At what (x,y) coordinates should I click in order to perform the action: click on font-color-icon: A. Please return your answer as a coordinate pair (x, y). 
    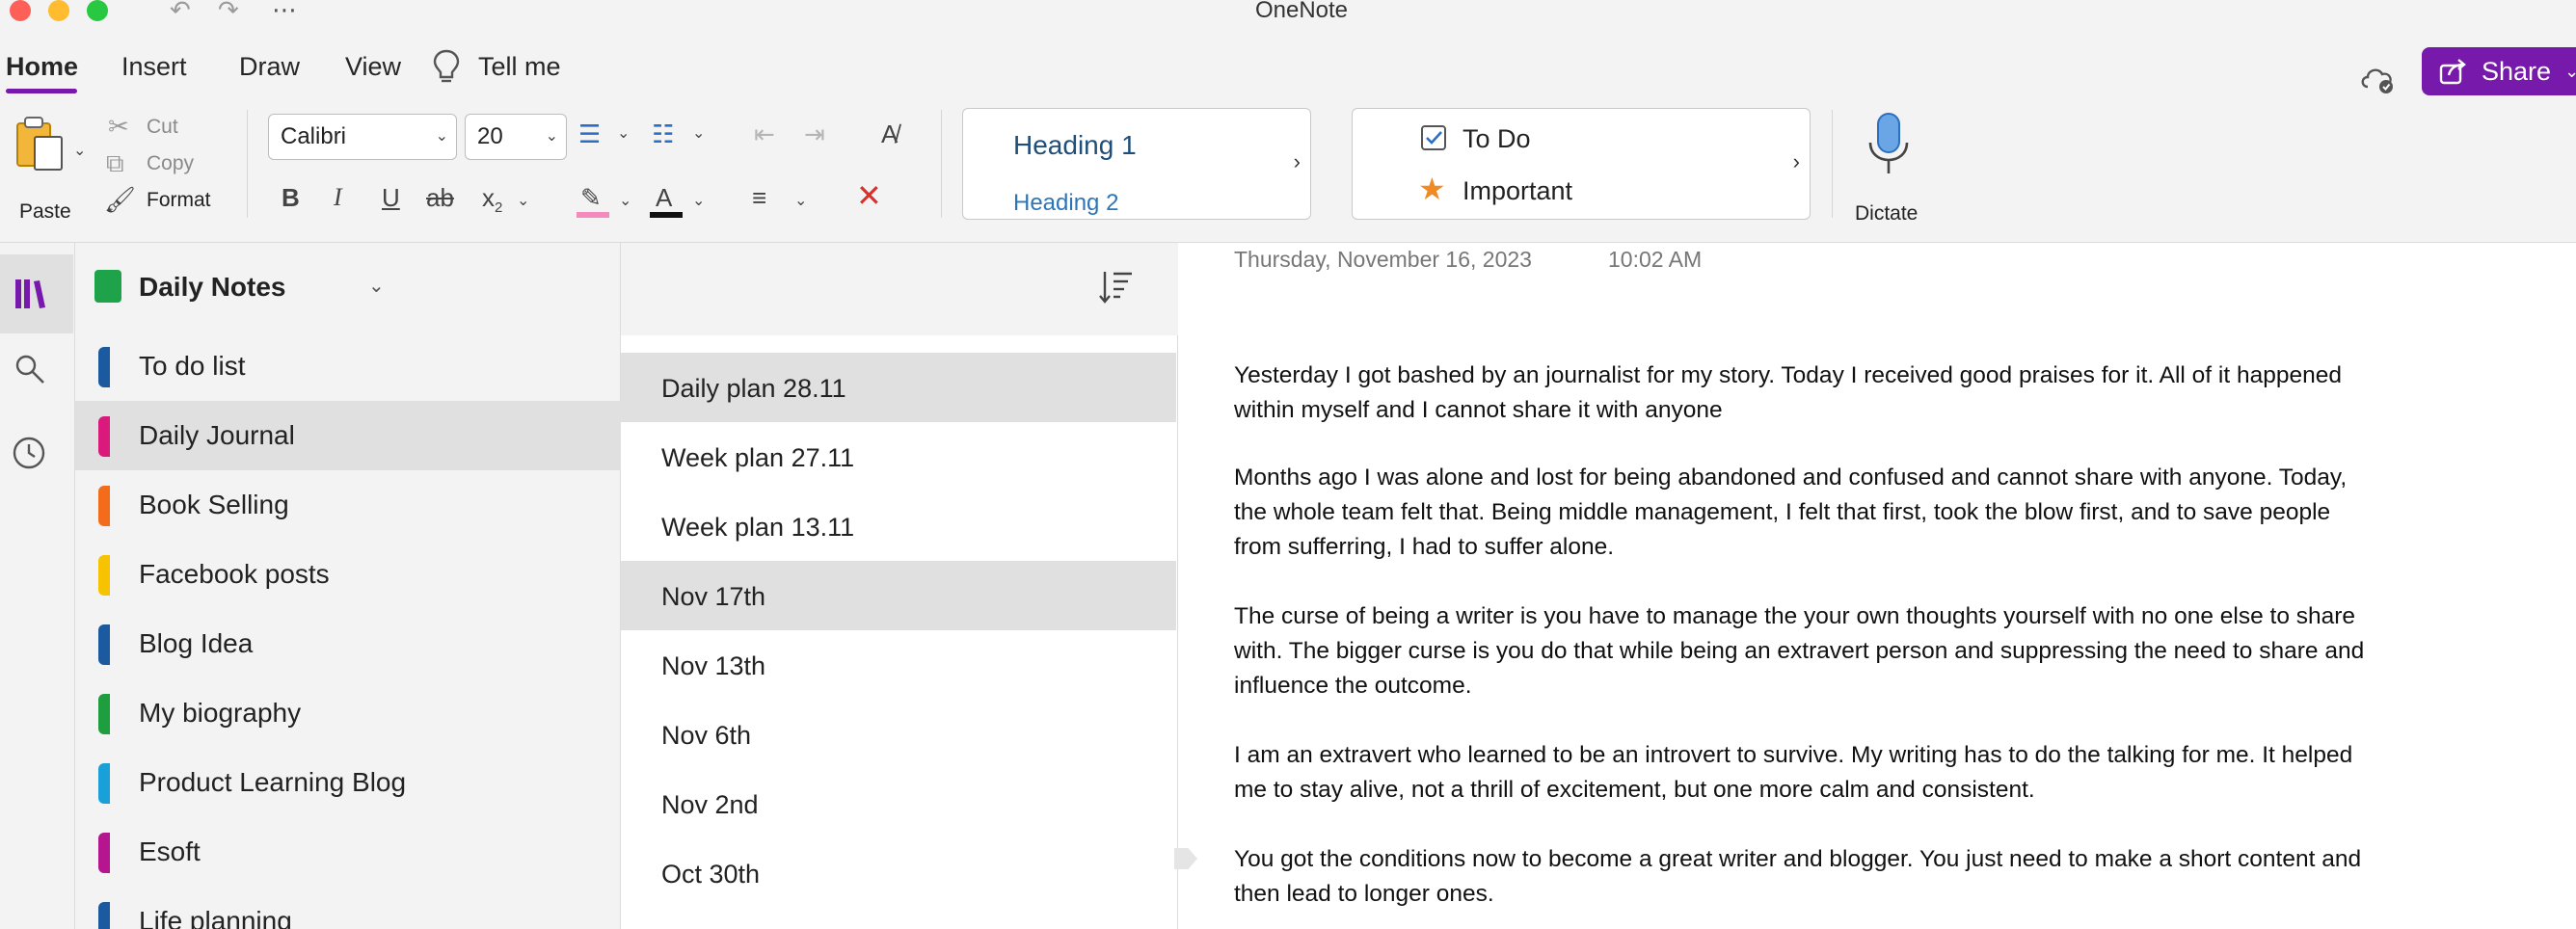
    Looking at the image, I should click on (665, 197).